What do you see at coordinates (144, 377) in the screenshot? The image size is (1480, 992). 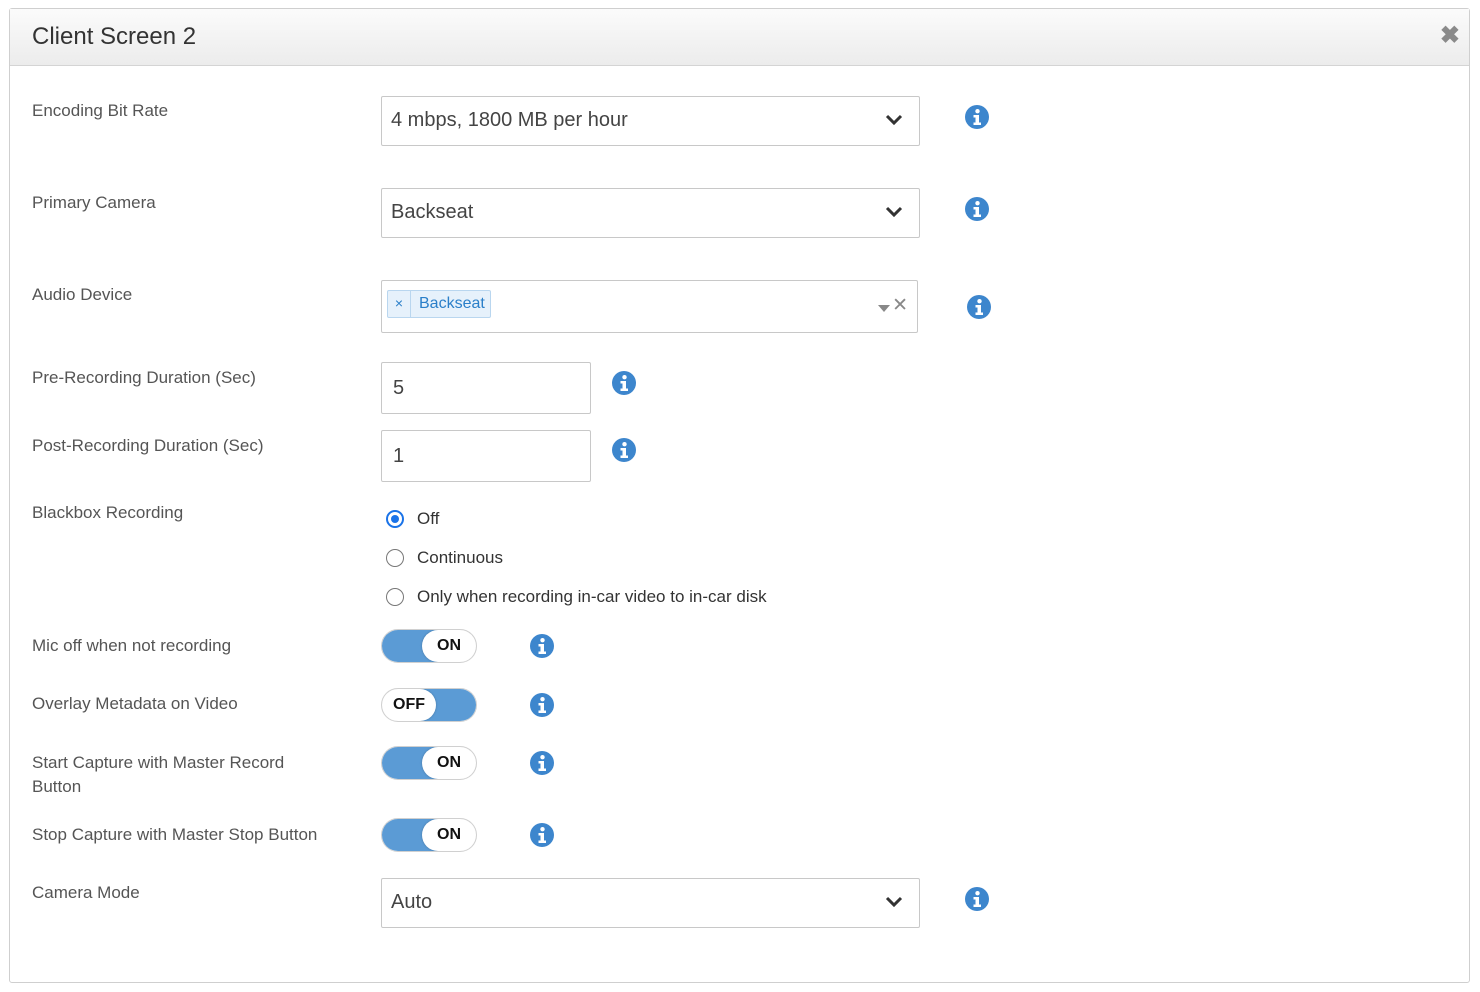 I see `pre-recording-label: Pre-Recording Duration (Sec)` at bounding box center [144, 377].